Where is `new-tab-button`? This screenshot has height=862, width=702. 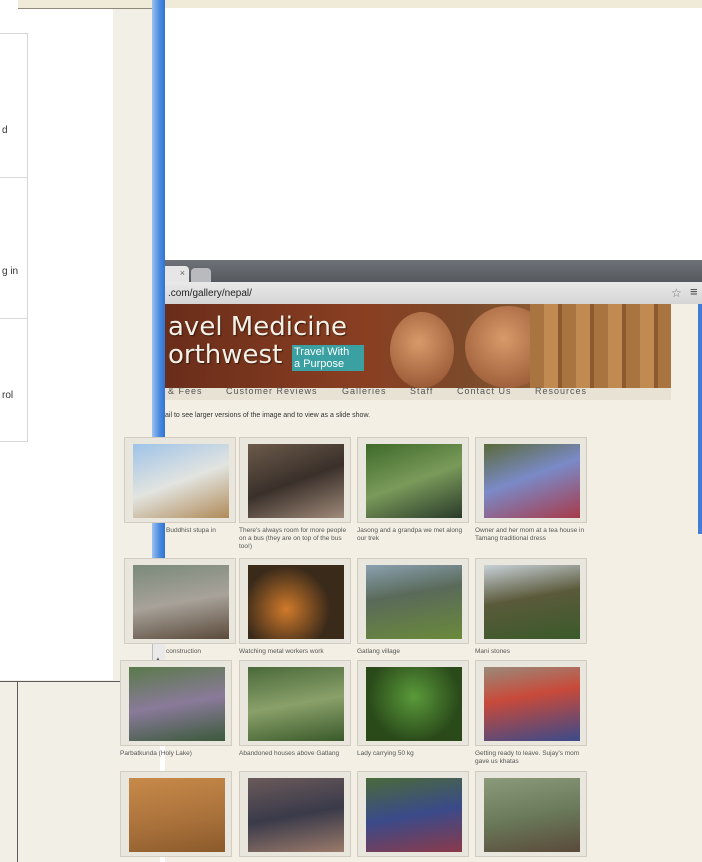
new-tab-button is located at coordinates (201, 275).